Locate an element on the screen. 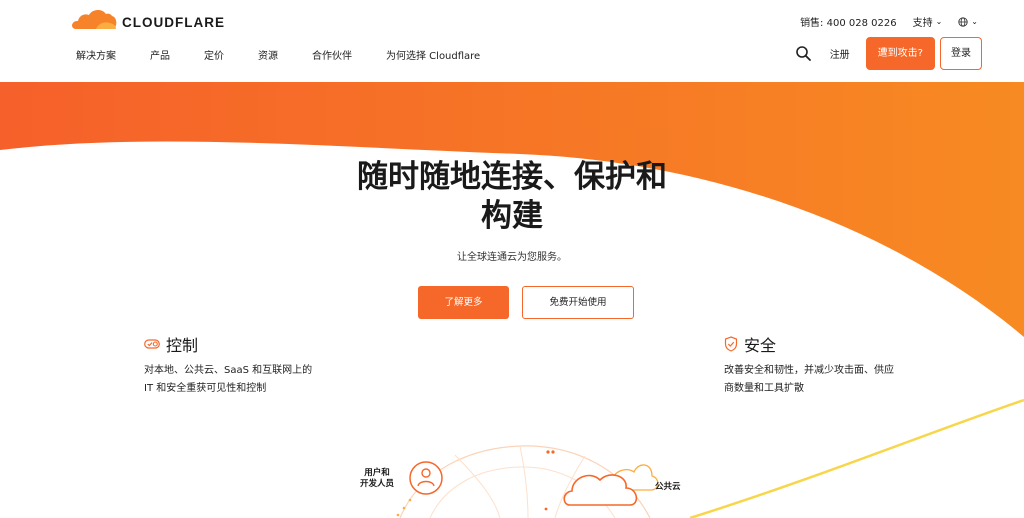 The image size is (1024, 518). feature-security-desc-line1: 改善安全和韧性，并减少攻击面、供应 is located at coordinates (809, 370).